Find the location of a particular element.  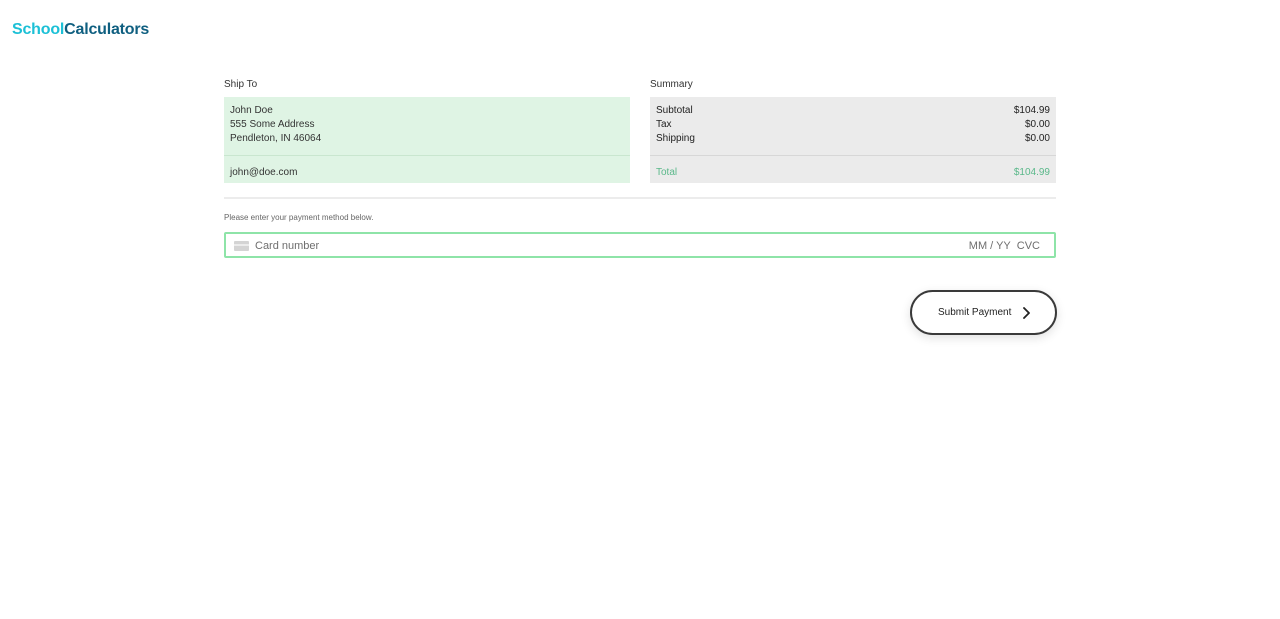

tax-row: Tax $0.00 is located at coordinates (853, 124).